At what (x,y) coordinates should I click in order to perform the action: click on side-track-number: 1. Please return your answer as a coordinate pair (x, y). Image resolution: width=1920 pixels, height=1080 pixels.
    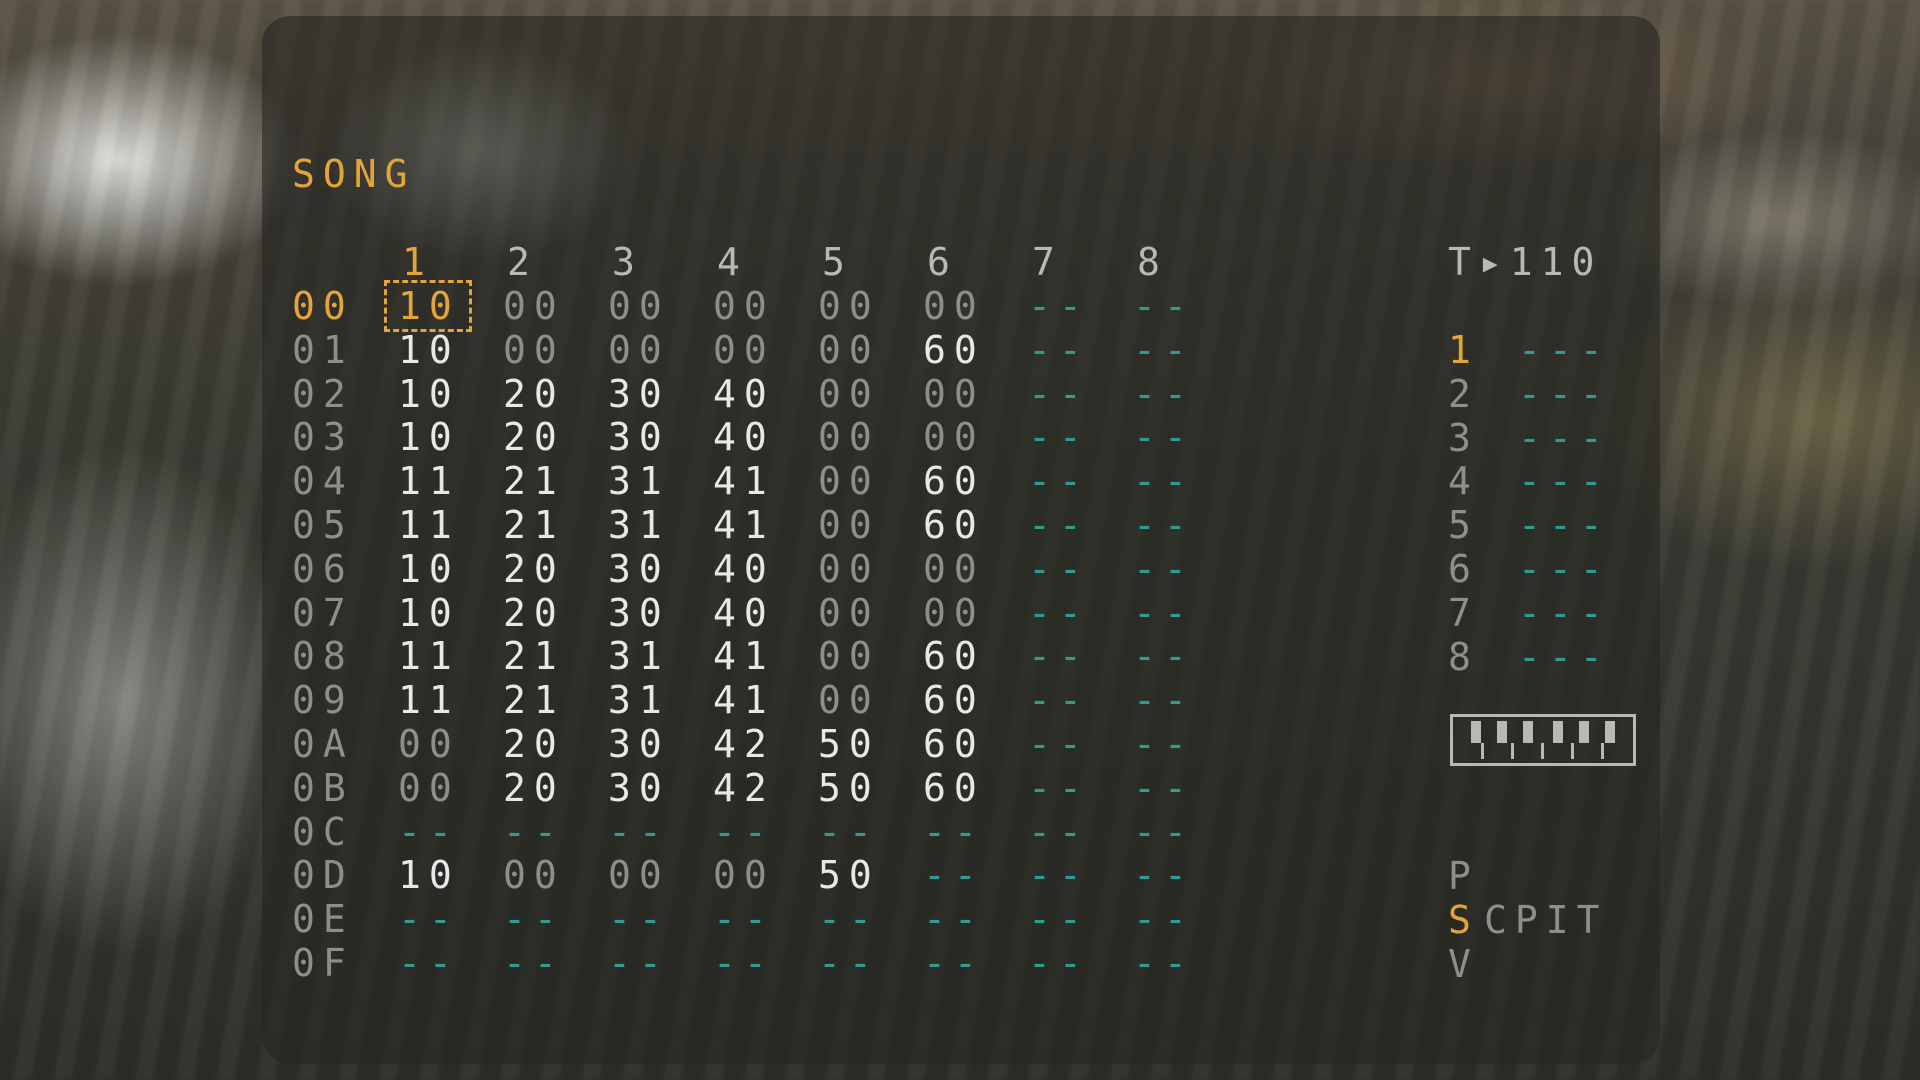
    Looking at the image, I should click on (1463, 350).